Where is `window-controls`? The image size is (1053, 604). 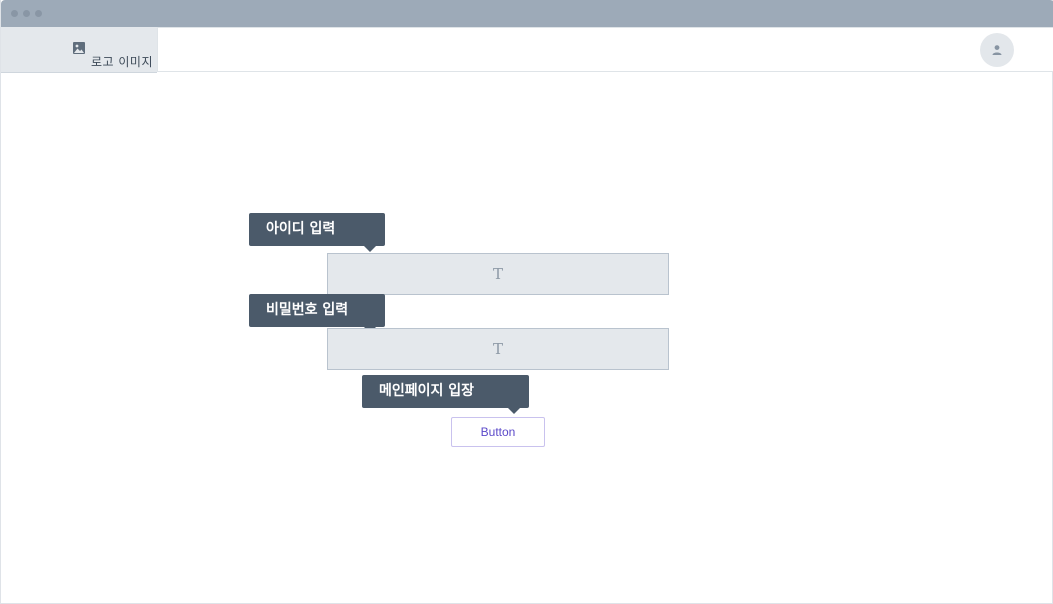 window-controls is located at coordinates (26, 13).